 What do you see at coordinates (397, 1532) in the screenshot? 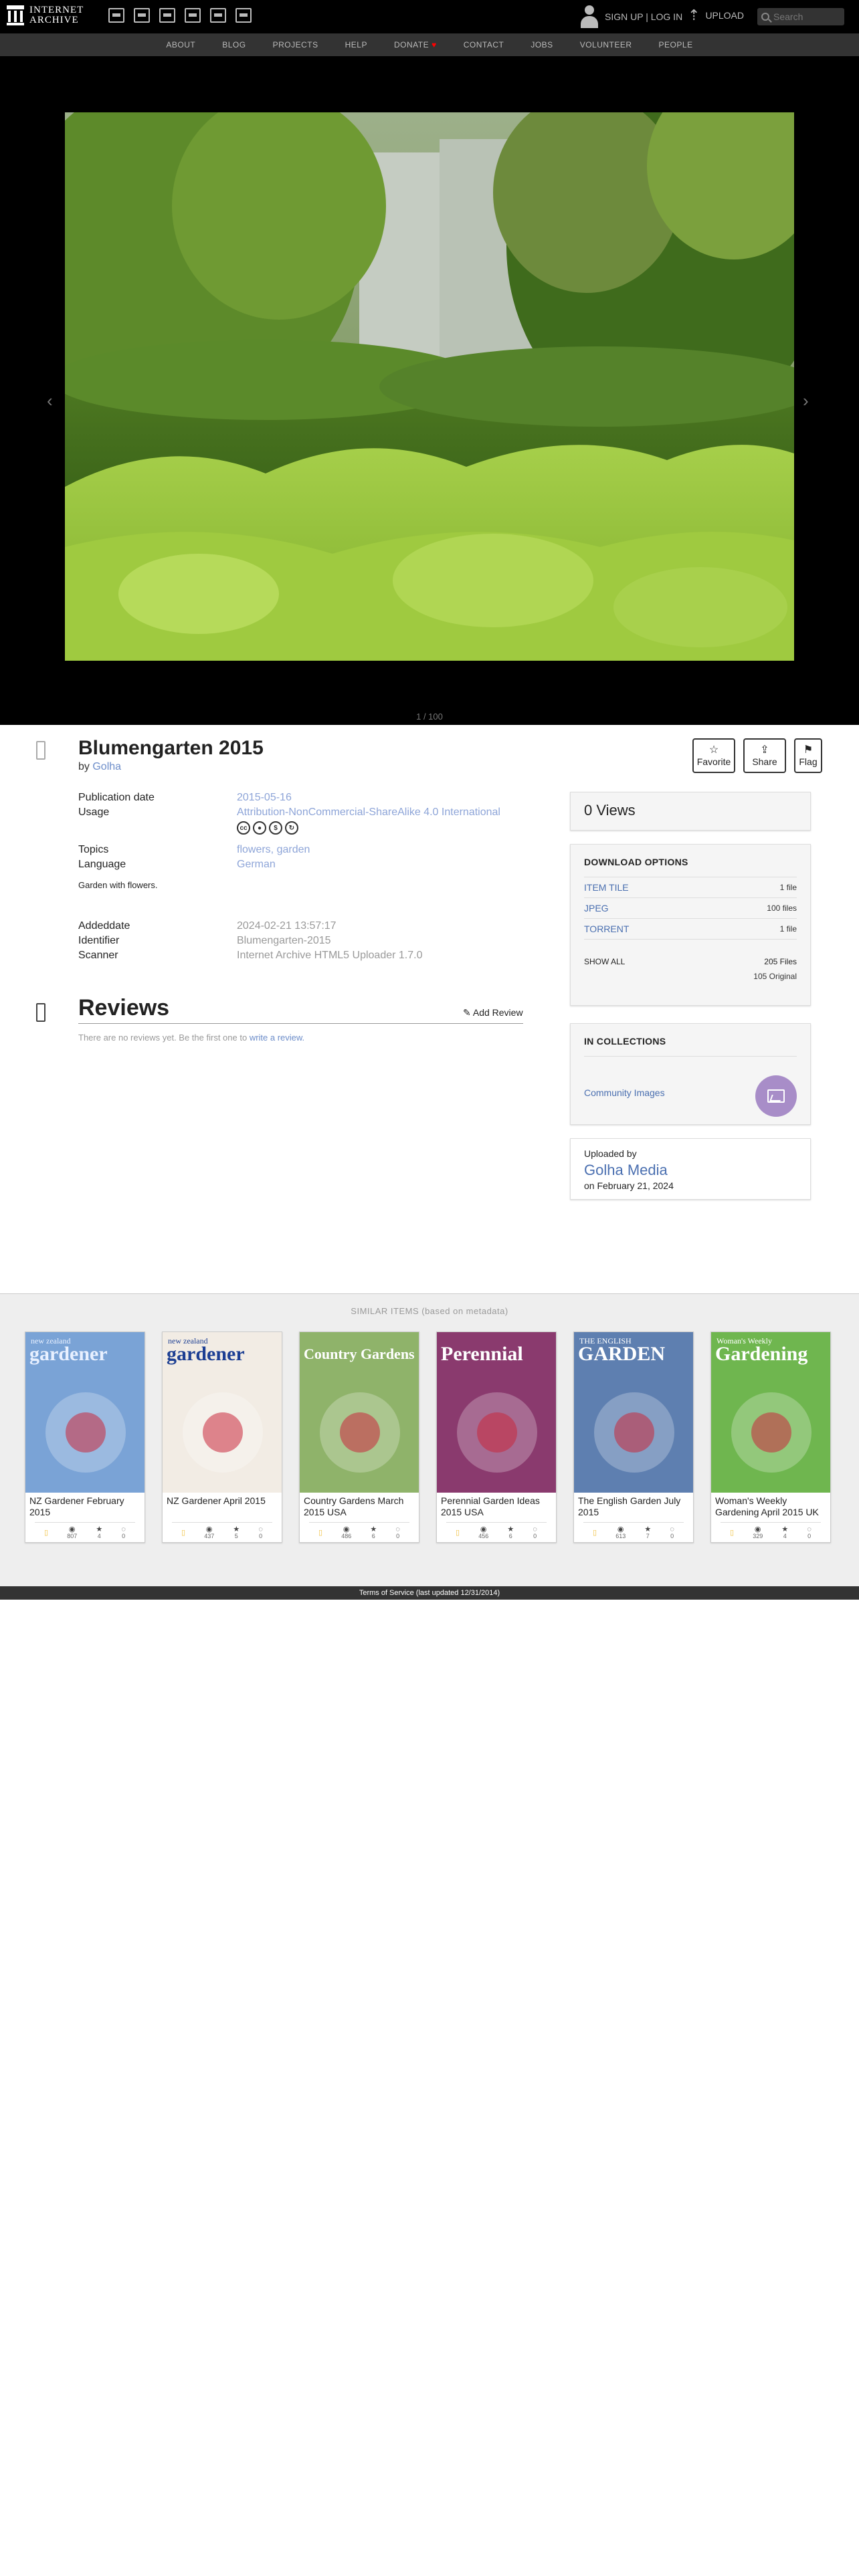
I see `stat-reviews: ◌ 0` at bounding box center [397, 1532].